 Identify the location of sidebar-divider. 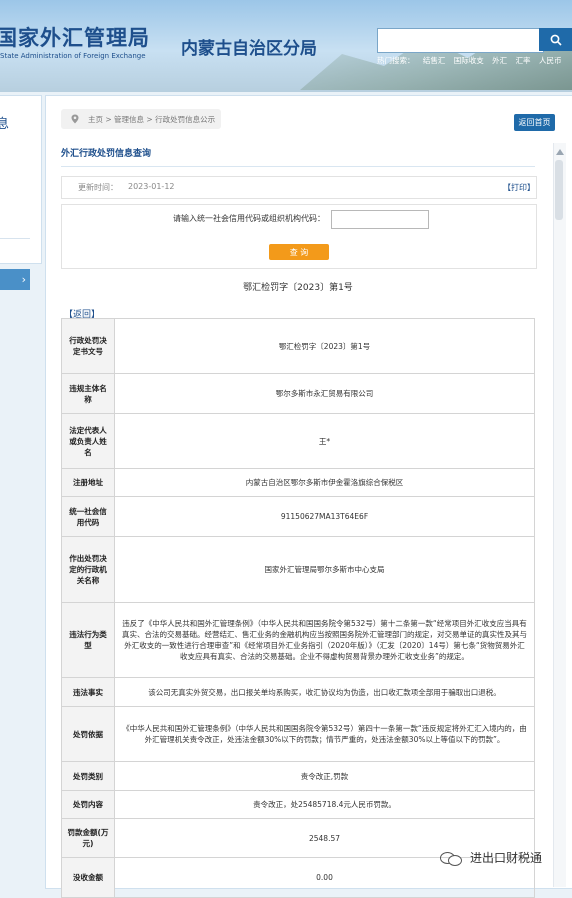
(15, 238).